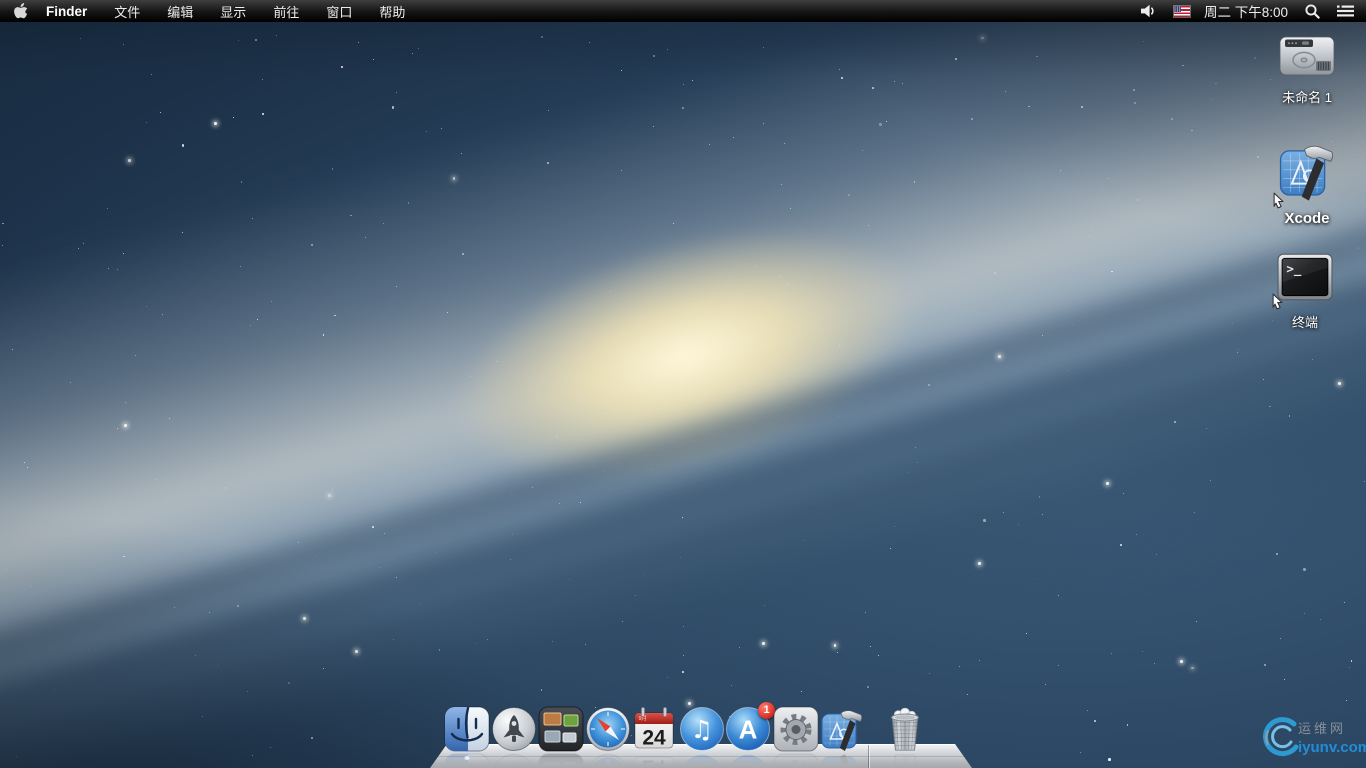  I want to click on search-icon, so click(1312, 11).